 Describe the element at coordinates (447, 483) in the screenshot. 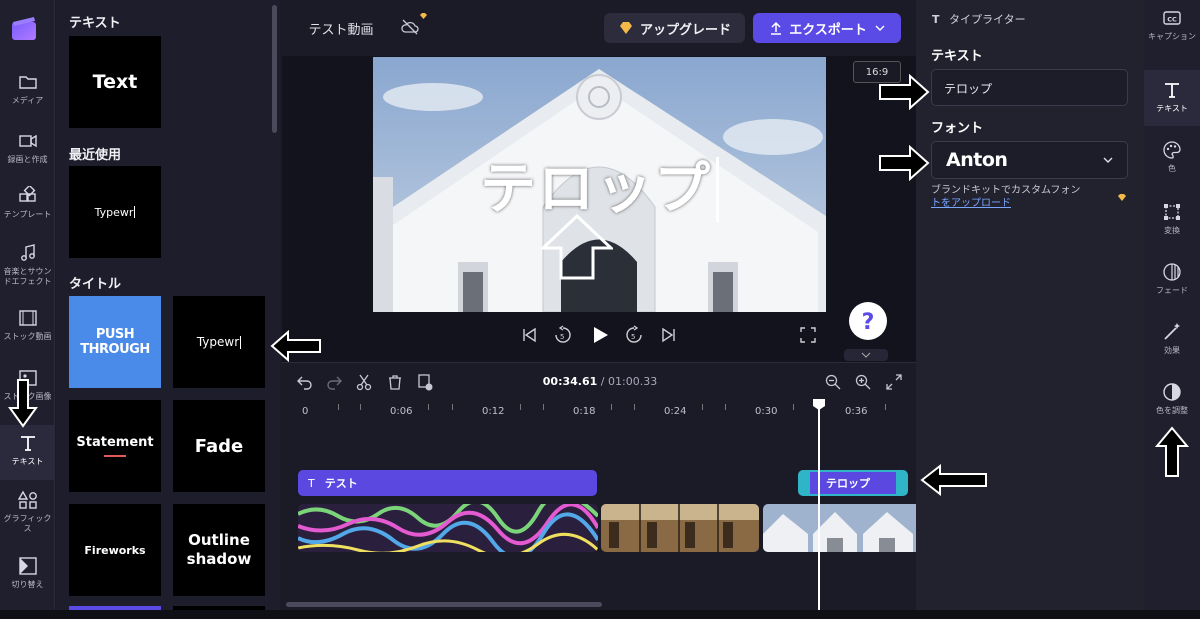

I see `text-clip: T テスト` at that location.